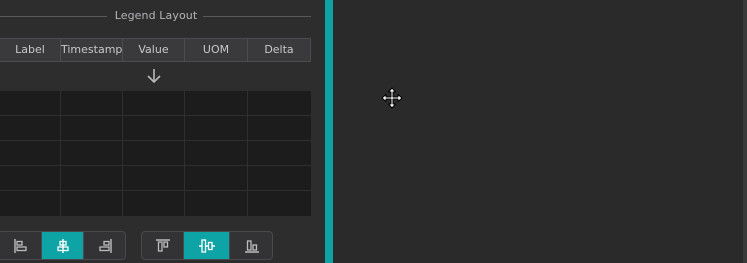  I want to click on align-right-button, so click(104, 245).